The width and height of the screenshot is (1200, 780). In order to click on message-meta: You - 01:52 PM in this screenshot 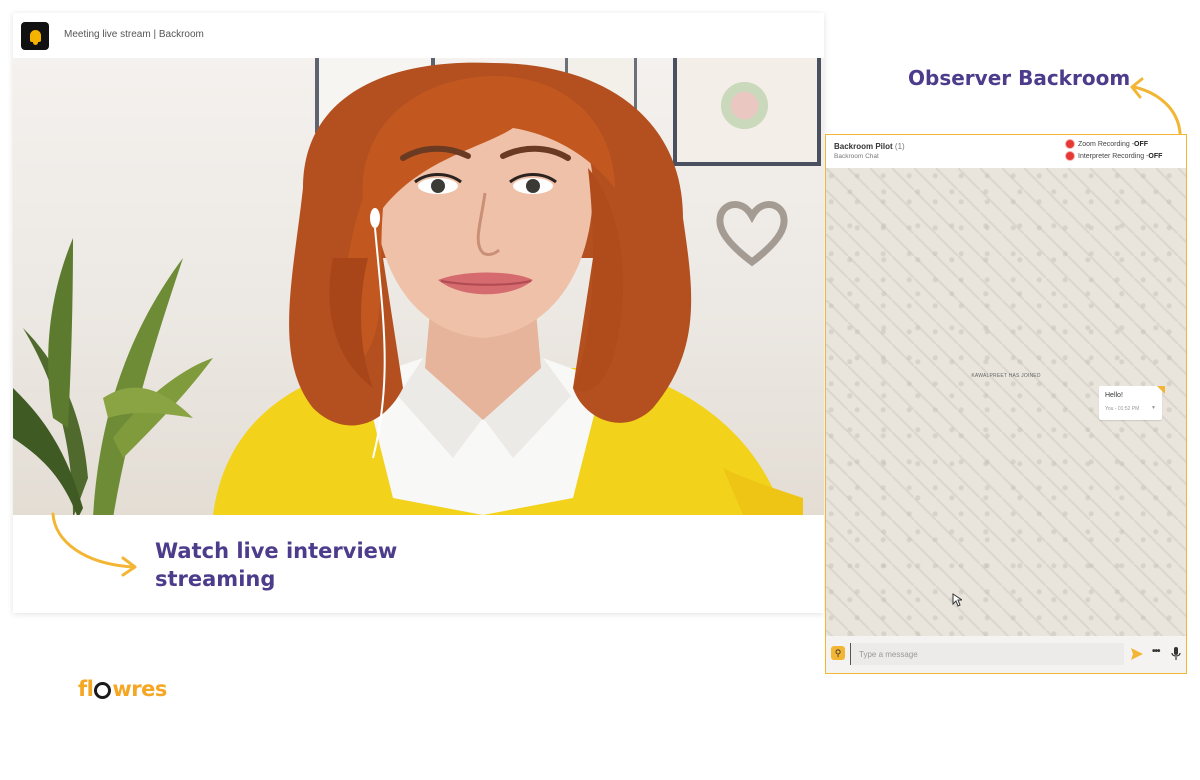, I will do `click(1122, 409)`.